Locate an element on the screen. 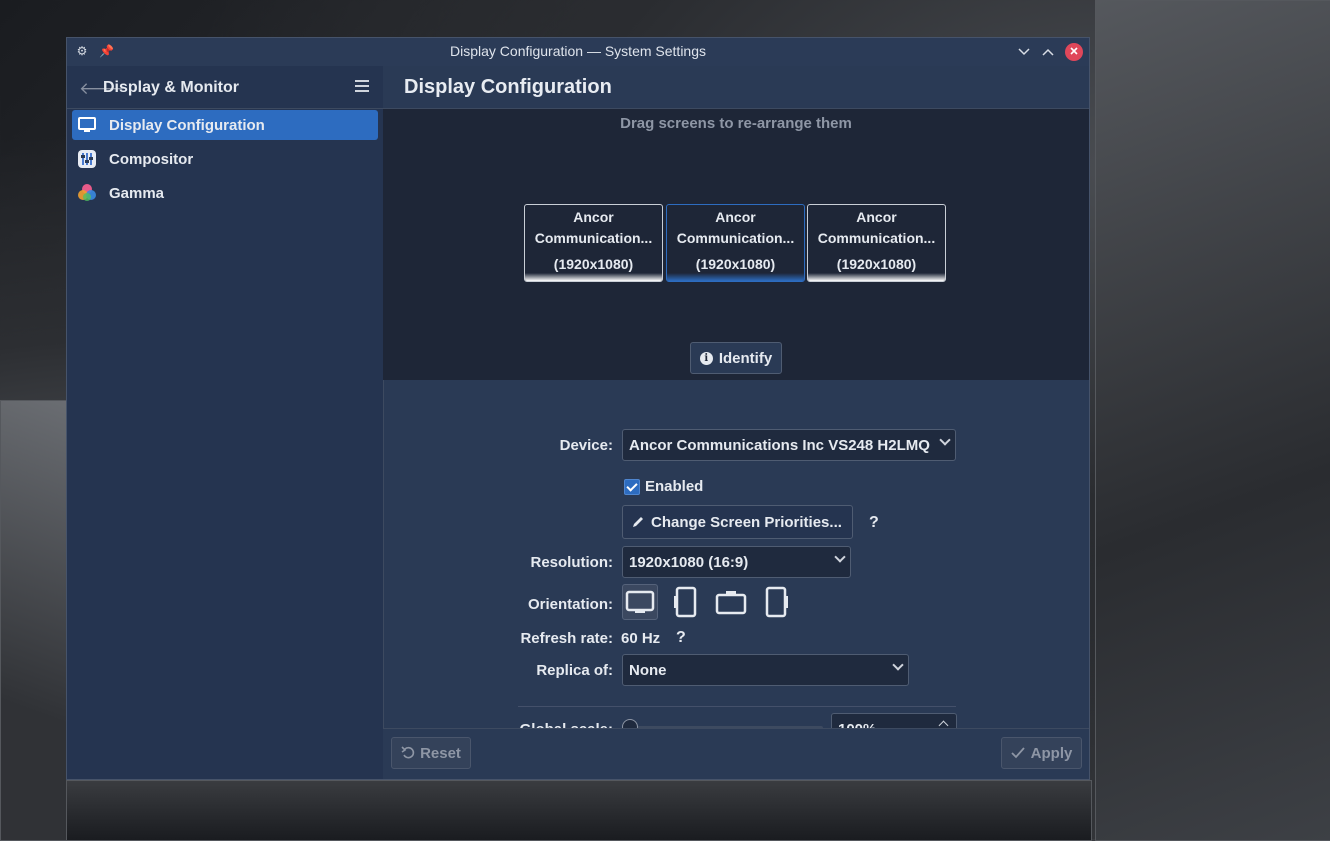  orientation-label: Orientation: is located at coordinates (570, 604).